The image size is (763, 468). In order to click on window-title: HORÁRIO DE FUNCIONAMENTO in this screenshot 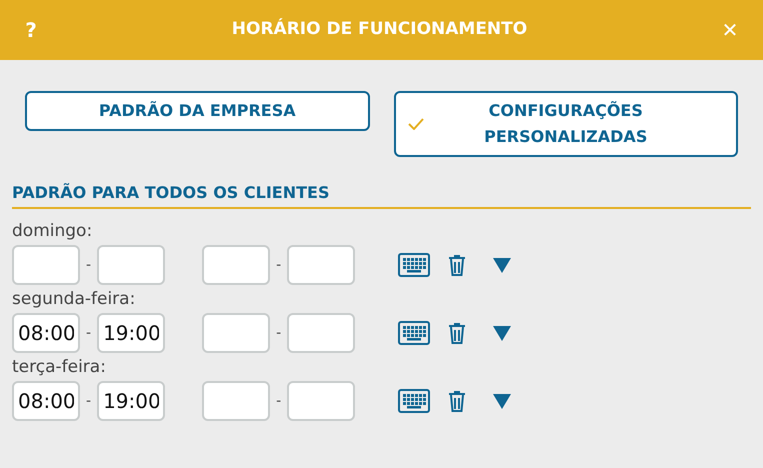, I will do `click(380, 29)`.